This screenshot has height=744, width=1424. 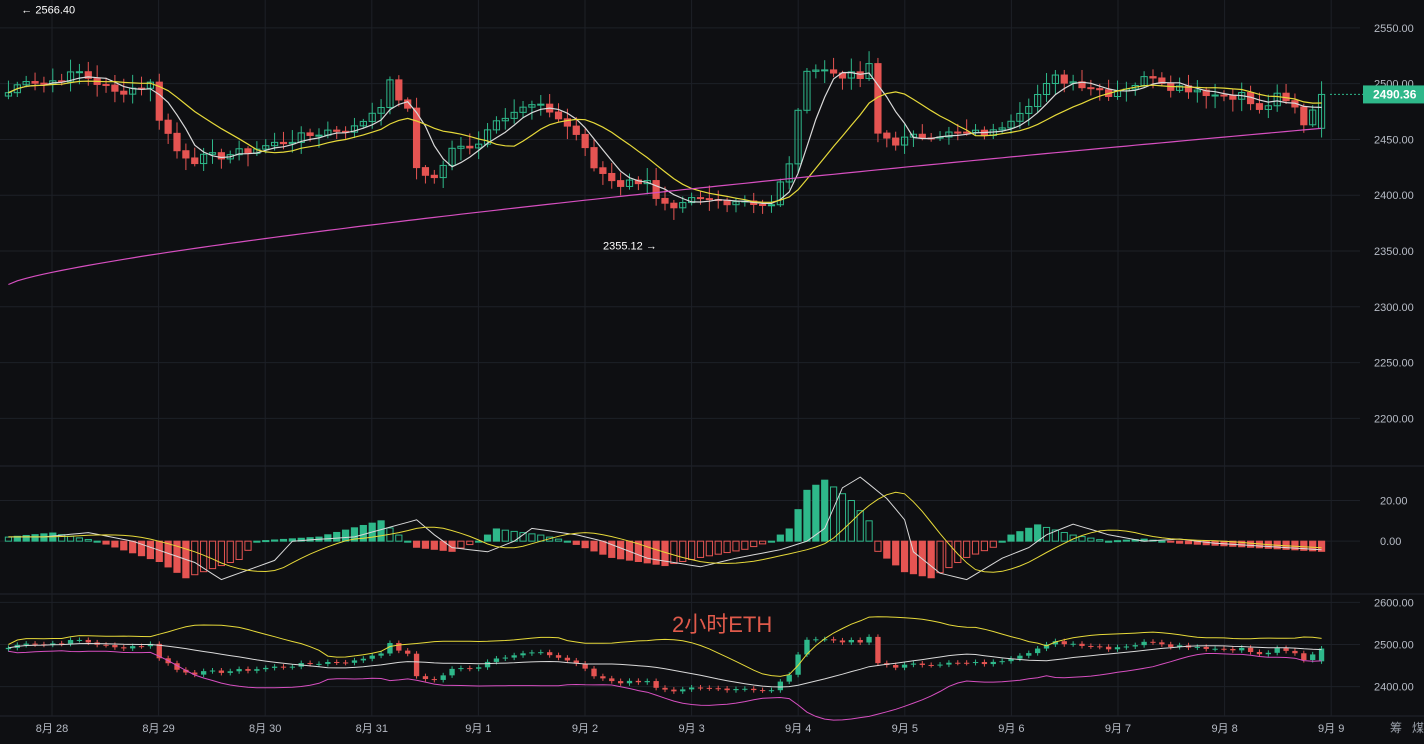 What do you see at coordinates (1394, 502) in the screenshot?
I see `macd-axis-tick: 20.00` at bounding box center [1394, 502].